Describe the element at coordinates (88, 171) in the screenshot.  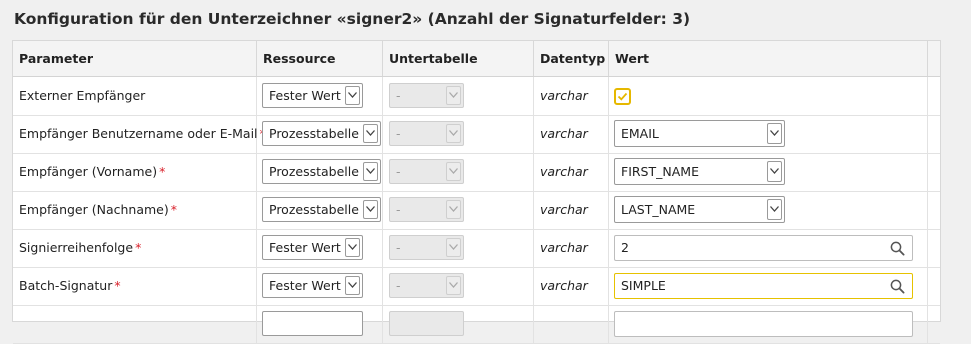
I see `parameter-label: Empfänger (Vorname)` at that location.